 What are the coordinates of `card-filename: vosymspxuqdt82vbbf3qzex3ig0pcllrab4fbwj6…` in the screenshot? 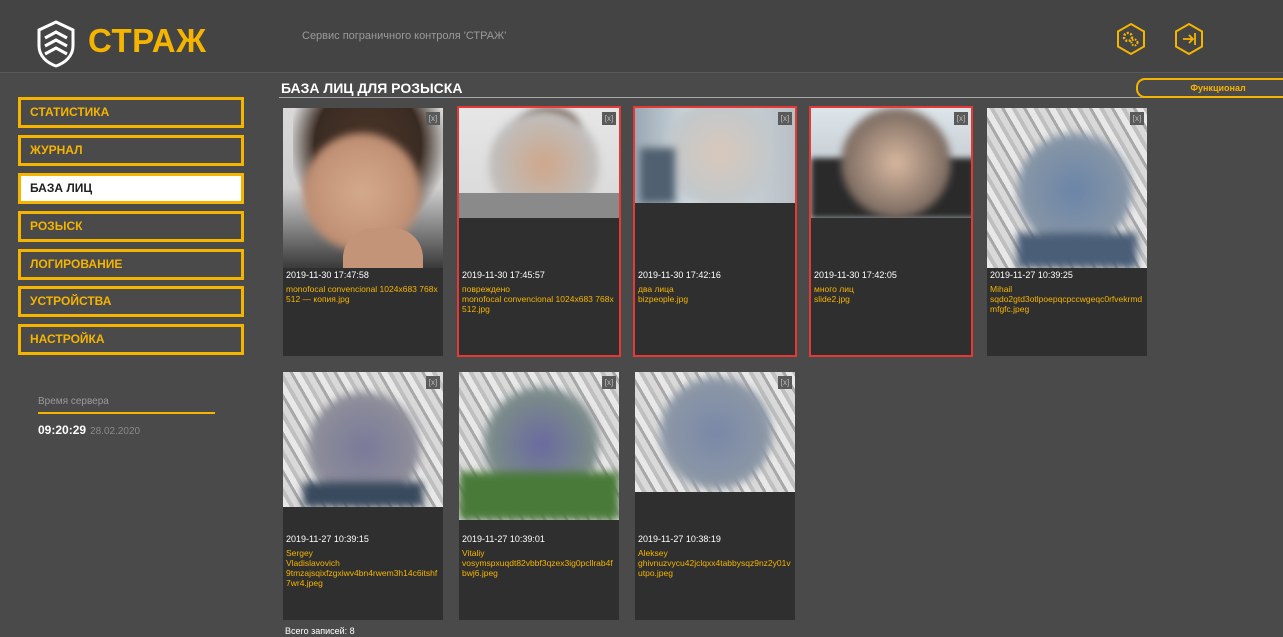 It's located at (537, 568).